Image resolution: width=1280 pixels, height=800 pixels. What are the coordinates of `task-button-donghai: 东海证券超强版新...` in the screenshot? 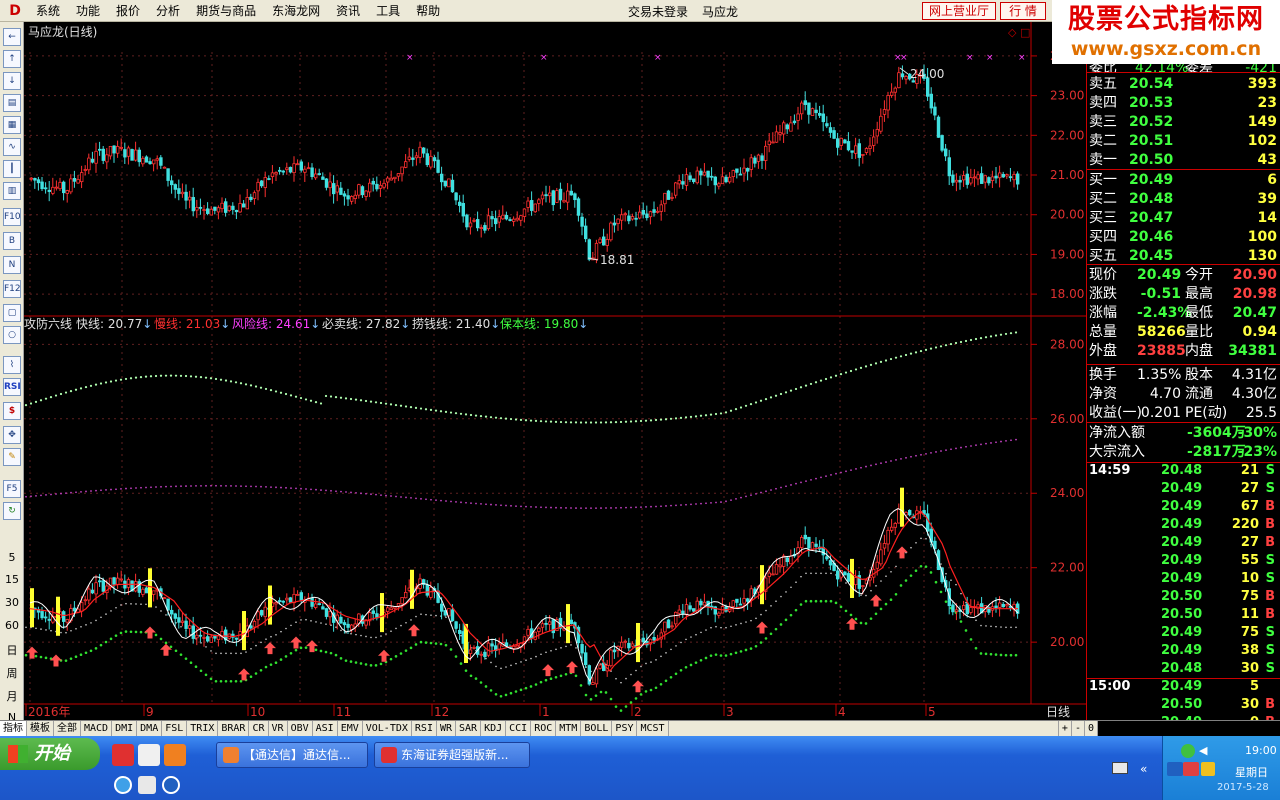 It's located at (452, 755).